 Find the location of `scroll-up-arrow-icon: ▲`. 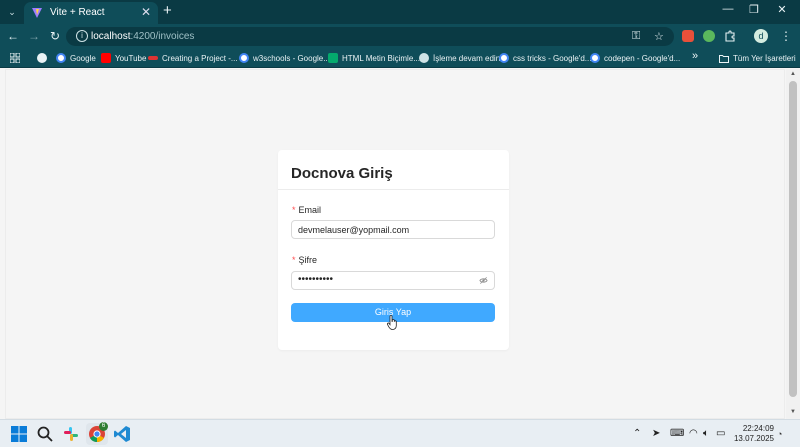

scroll-up-arrow-icon: ▲ is located at coordinates (793, 74).